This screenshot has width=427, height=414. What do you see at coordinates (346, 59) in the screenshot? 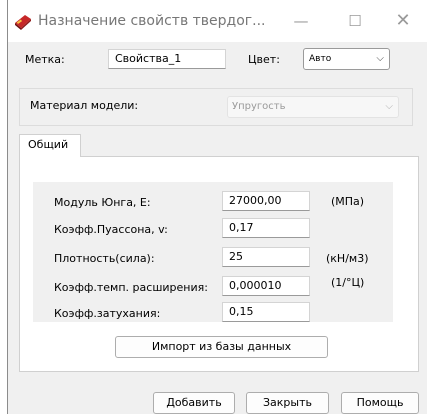
I see `color-select: Авто ⌵` at bounding box center [346, 59].